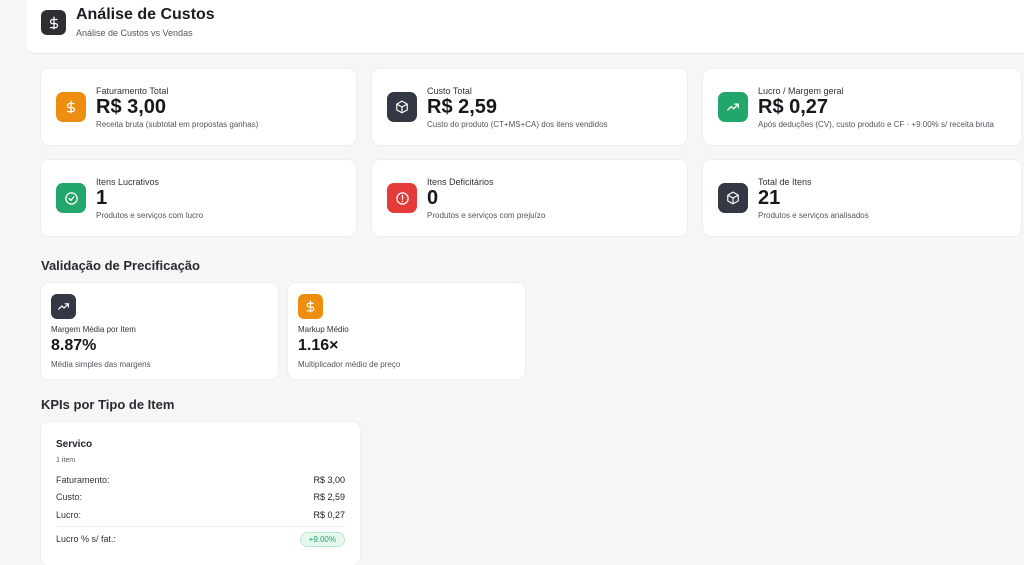  I want to click on row-label: Lucro:, so click(69, 515).